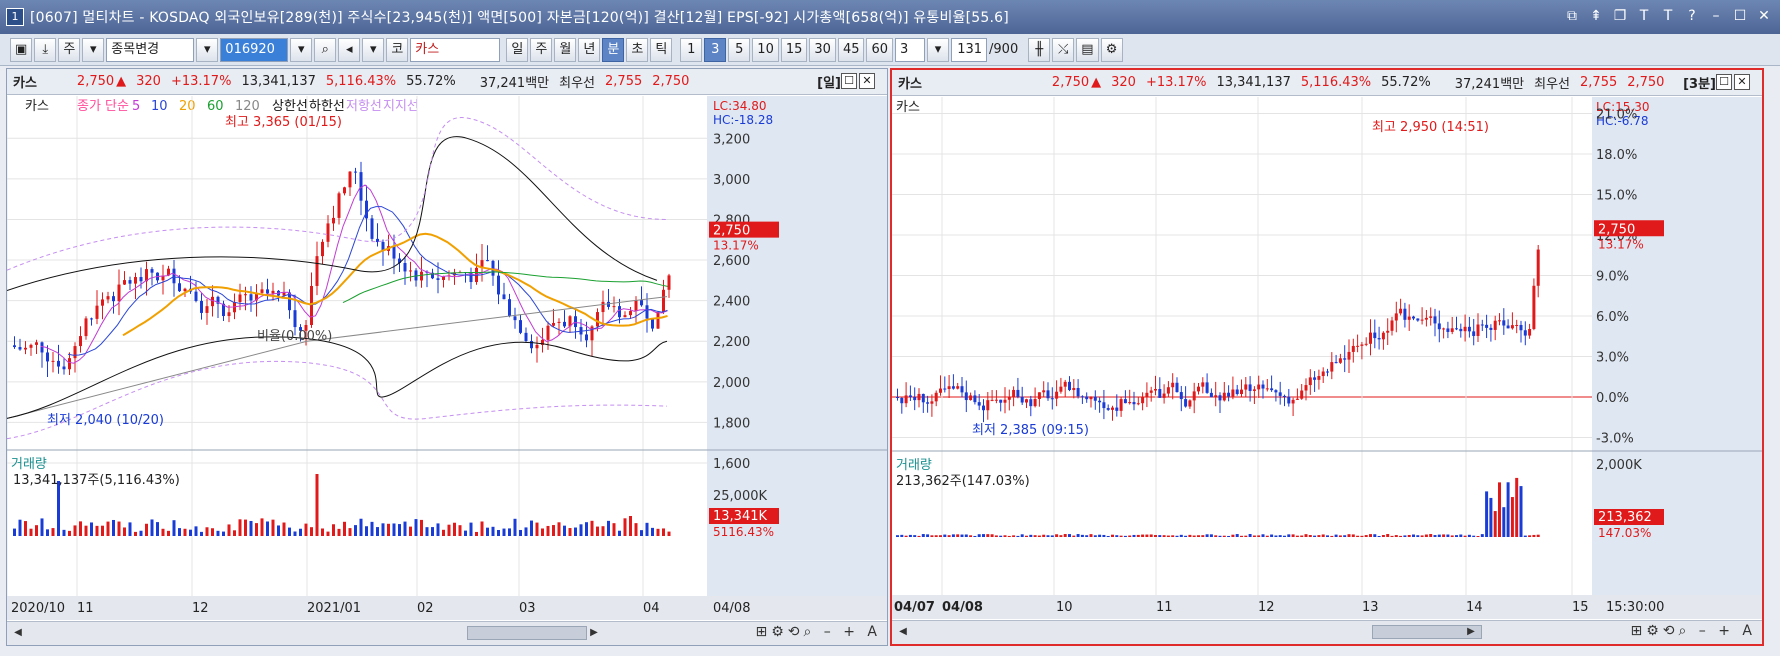 The image size is (1780, 656). What do you see at coordinates (517, 49) in the screenshot?
I see `period-tab-0: 일` at bounding box center [517, 49].